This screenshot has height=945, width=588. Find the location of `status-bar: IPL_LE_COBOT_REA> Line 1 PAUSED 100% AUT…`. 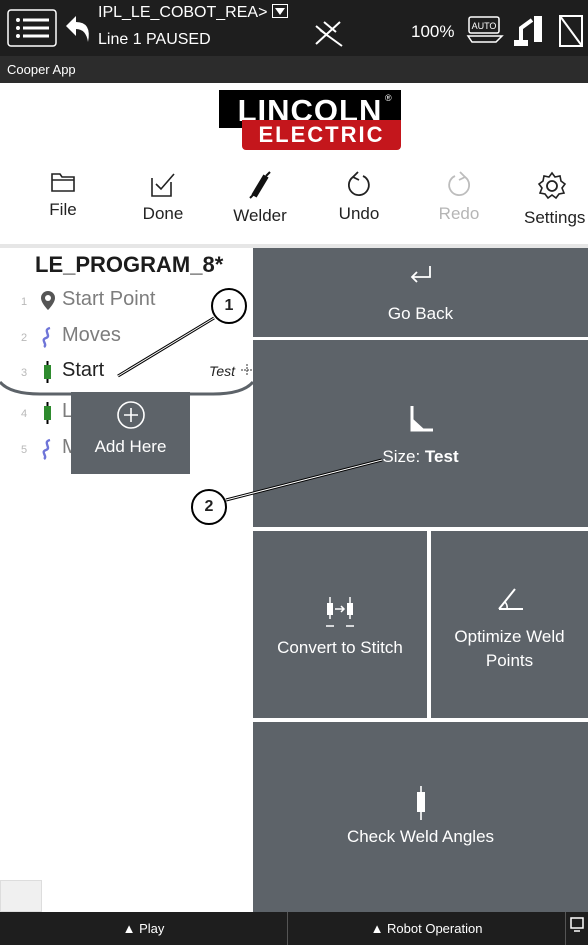

status-bar: IPL_LE_COBOT_REA> Line 1 PAUSED 100% AUT… is located at coordinates (294, 28).